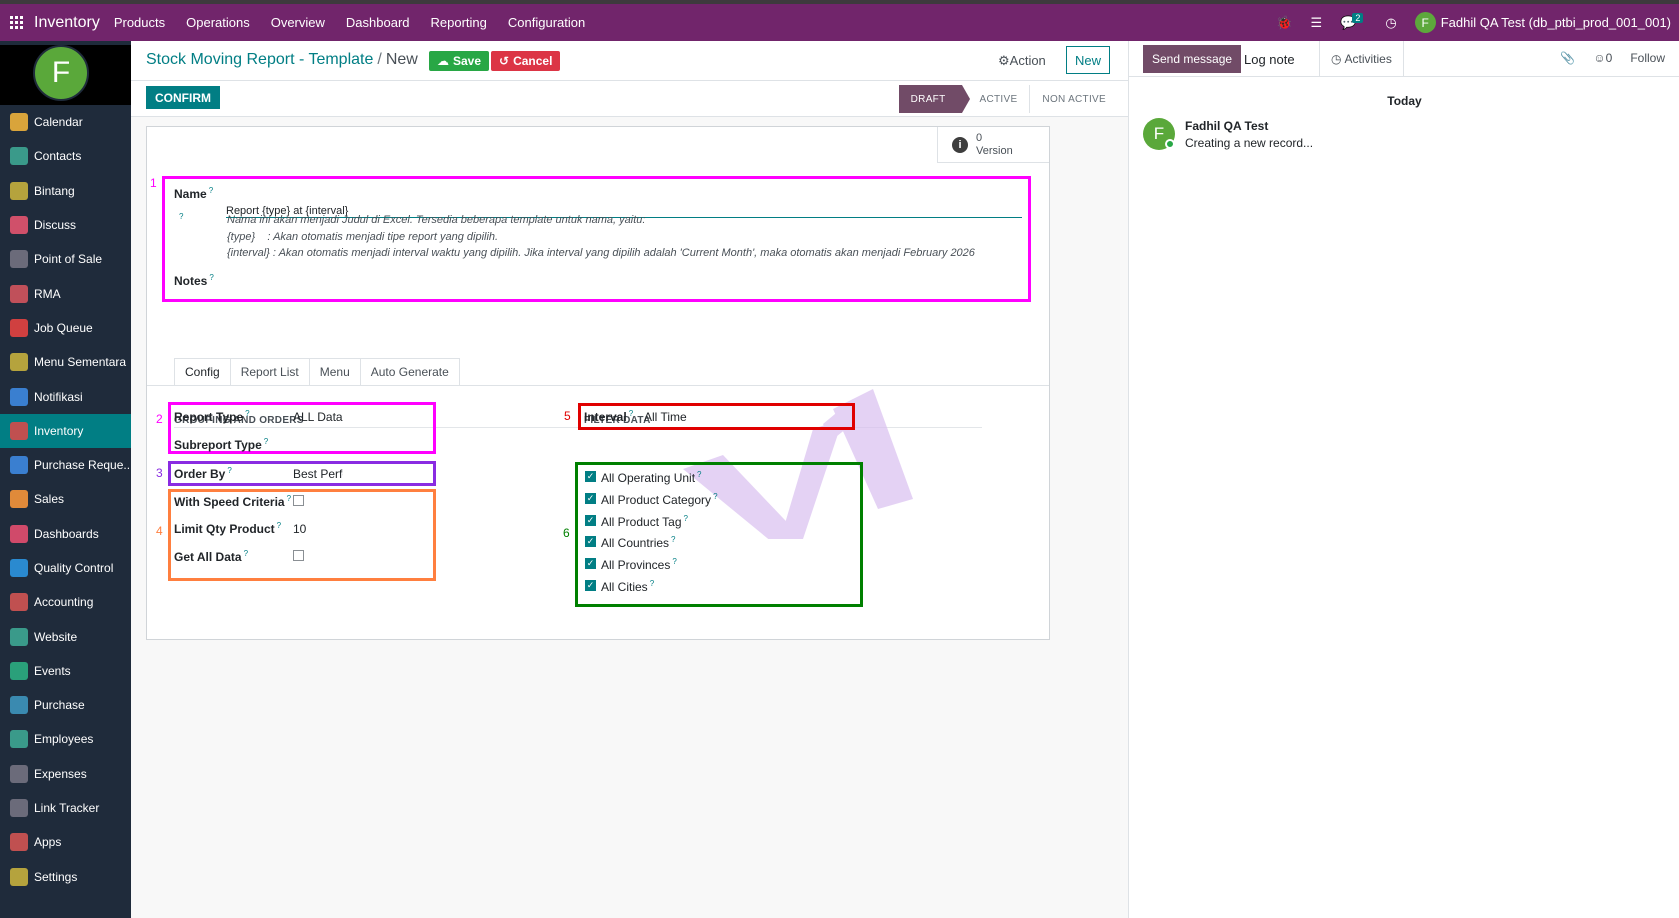  I want to click on action-button: ⚙Action, so click(1022, 61).